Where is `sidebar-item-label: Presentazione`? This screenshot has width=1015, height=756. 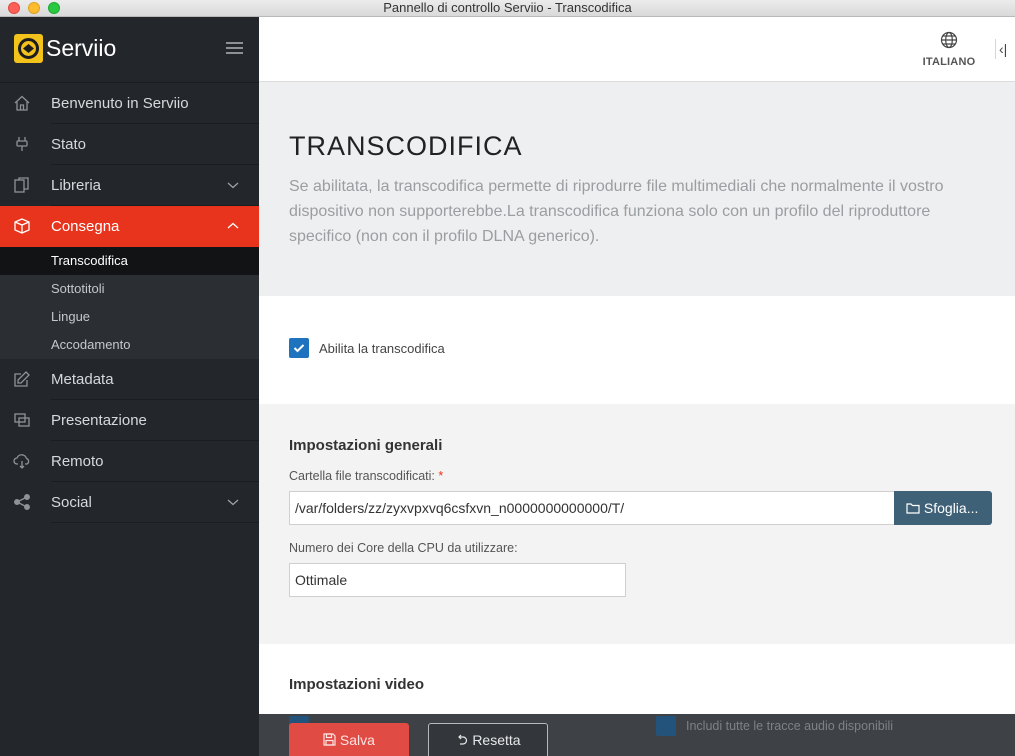
sidebar-item-label: Presentazione is located at coordinates (99, 420).